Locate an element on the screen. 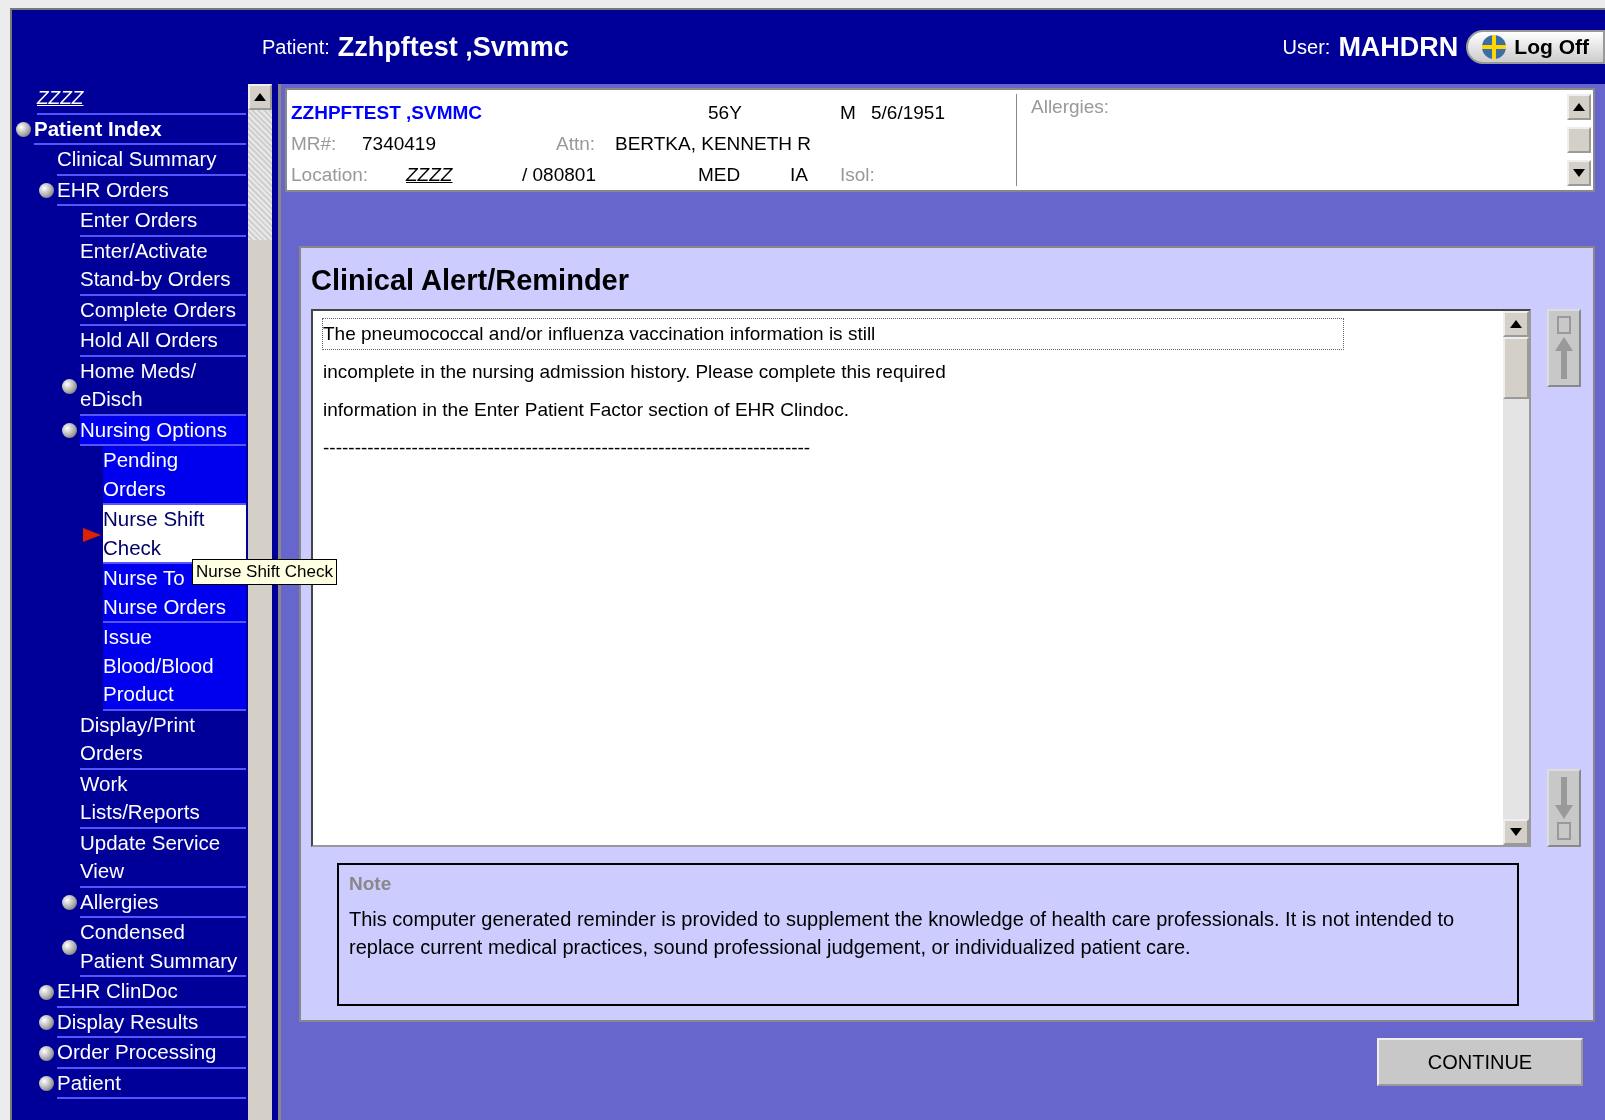  sidebar-item: EHR Orders is located at coordinates (151, 190).